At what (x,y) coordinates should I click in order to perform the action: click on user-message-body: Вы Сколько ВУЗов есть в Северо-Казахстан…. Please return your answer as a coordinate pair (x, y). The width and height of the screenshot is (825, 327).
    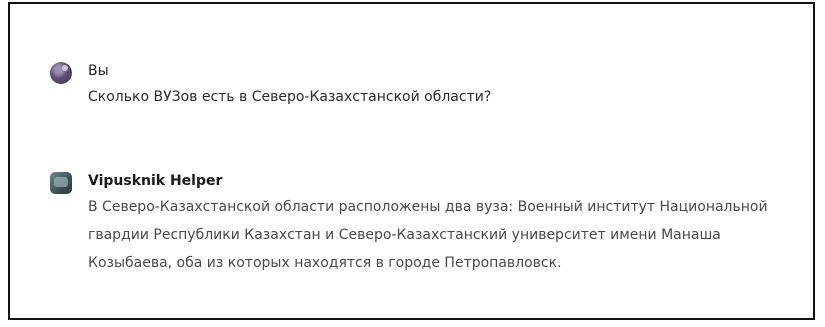
    Looking at the image, I should click on (445, 85).